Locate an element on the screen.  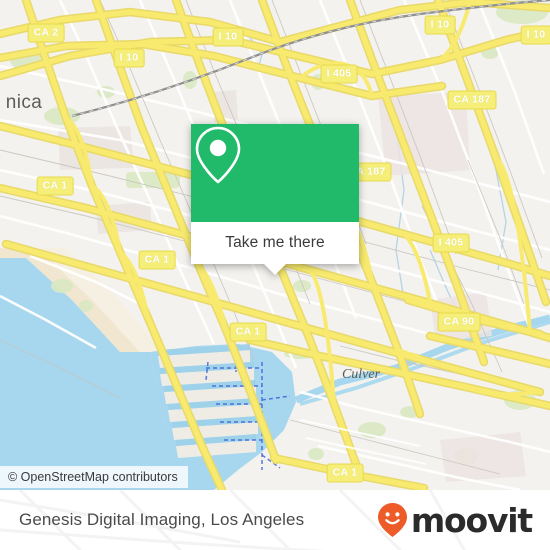
map-popup-card: Take me there is located at coordinates (275, 199).